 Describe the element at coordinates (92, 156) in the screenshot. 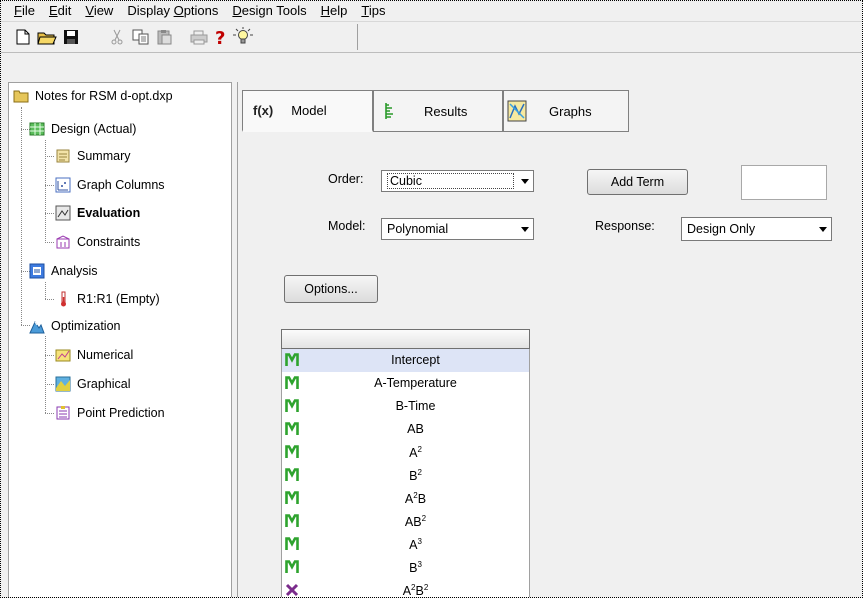

I see `tree-item-summary: Summary` at that location.